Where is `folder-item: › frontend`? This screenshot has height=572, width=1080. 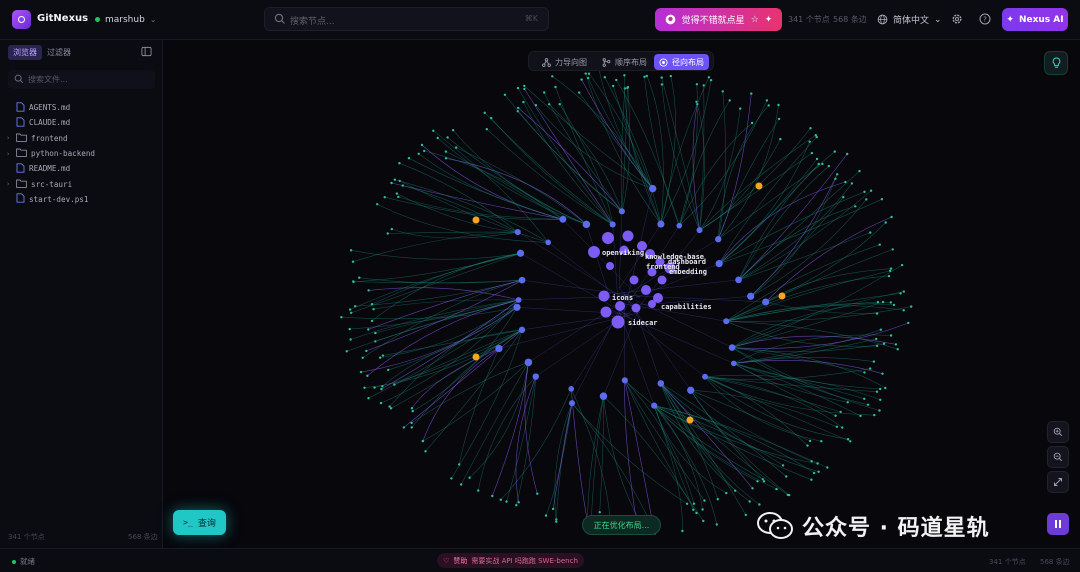 folder-item: › frontend is located at coordinates (81, 138).